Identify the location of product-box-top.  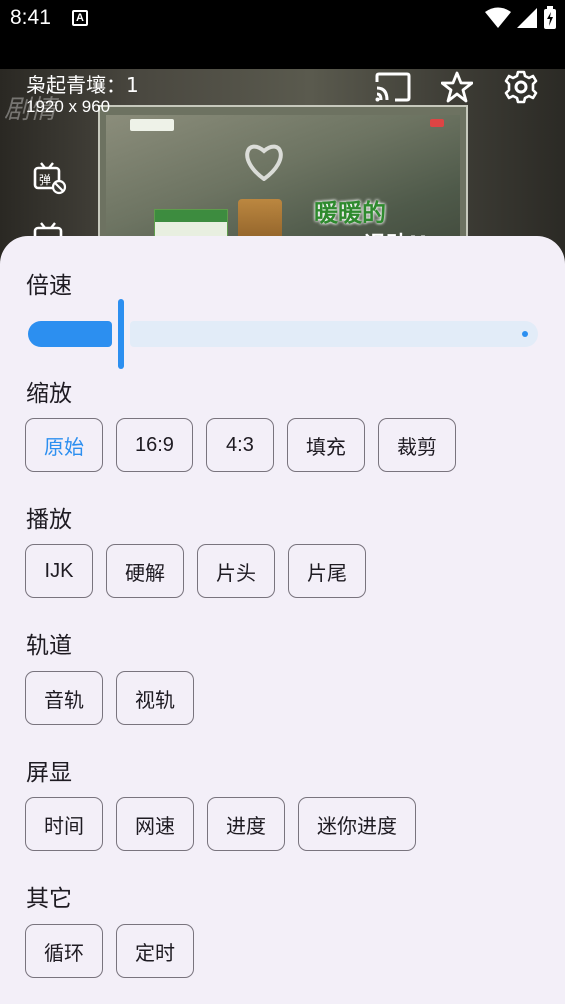
(191, 216).